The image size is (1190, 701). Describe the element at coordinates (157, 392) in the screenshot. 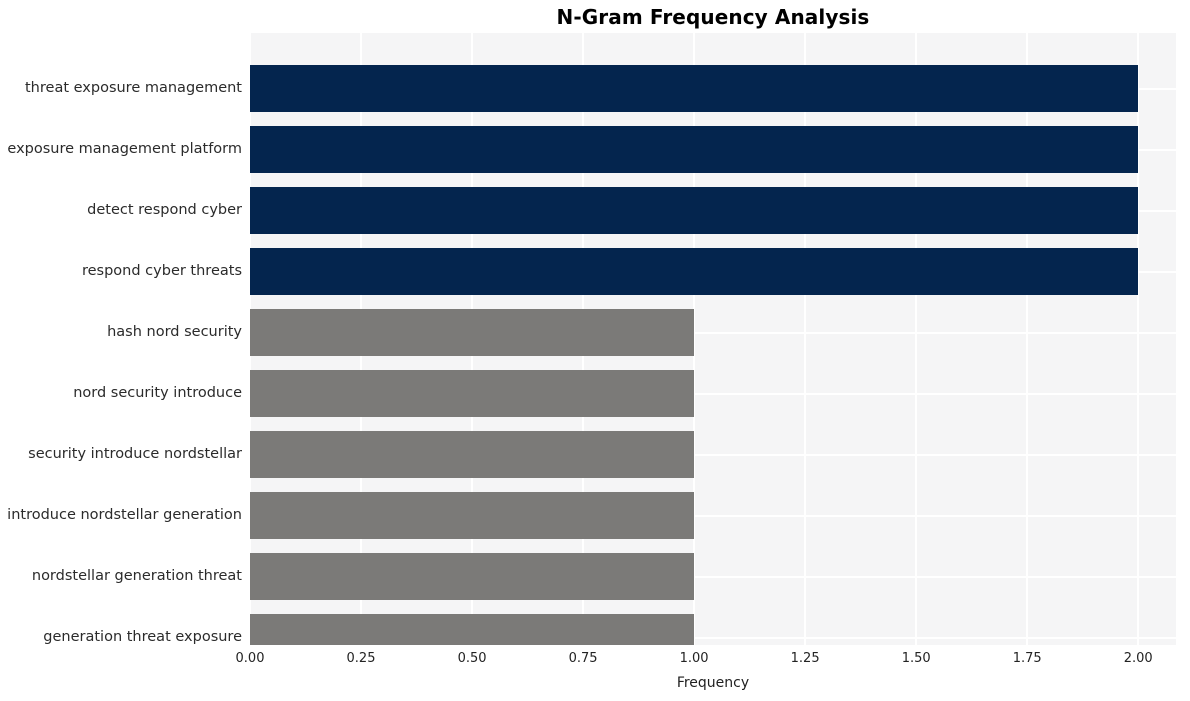

I see `y-axis-tick-label: nord security introduce` at that location.